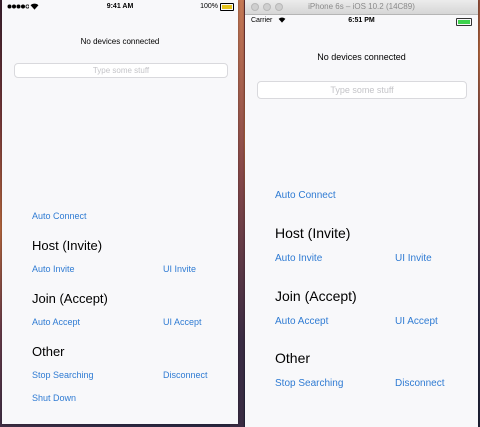 The height and width of the screenshot is (427, 480). I want to click on right-status-time: 6:51 PM, so click(361, 20).